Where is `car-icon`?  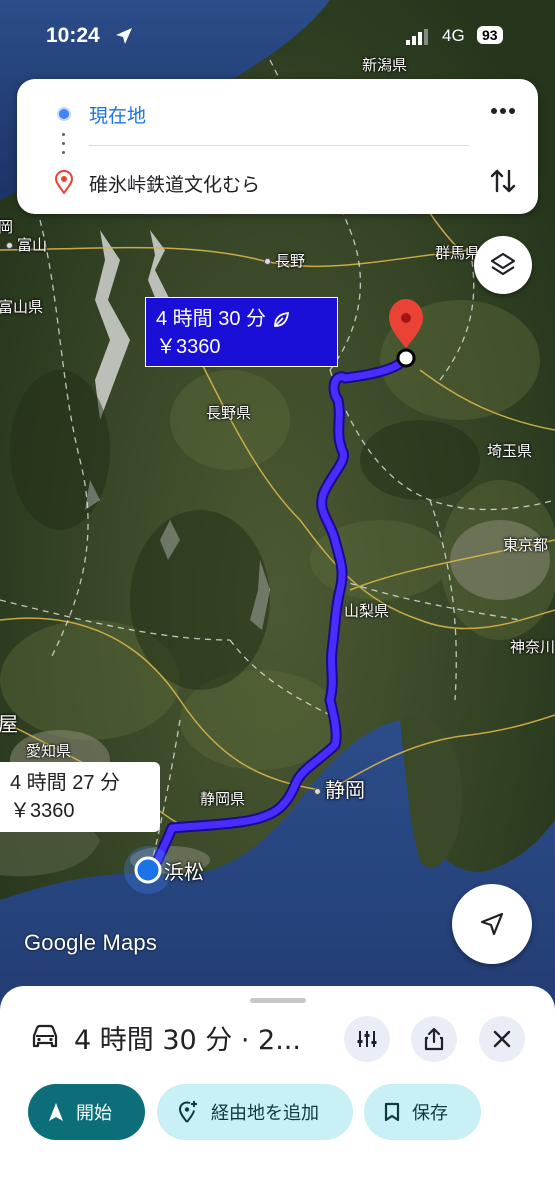
car-icon is located at coordinates (45, 1036).